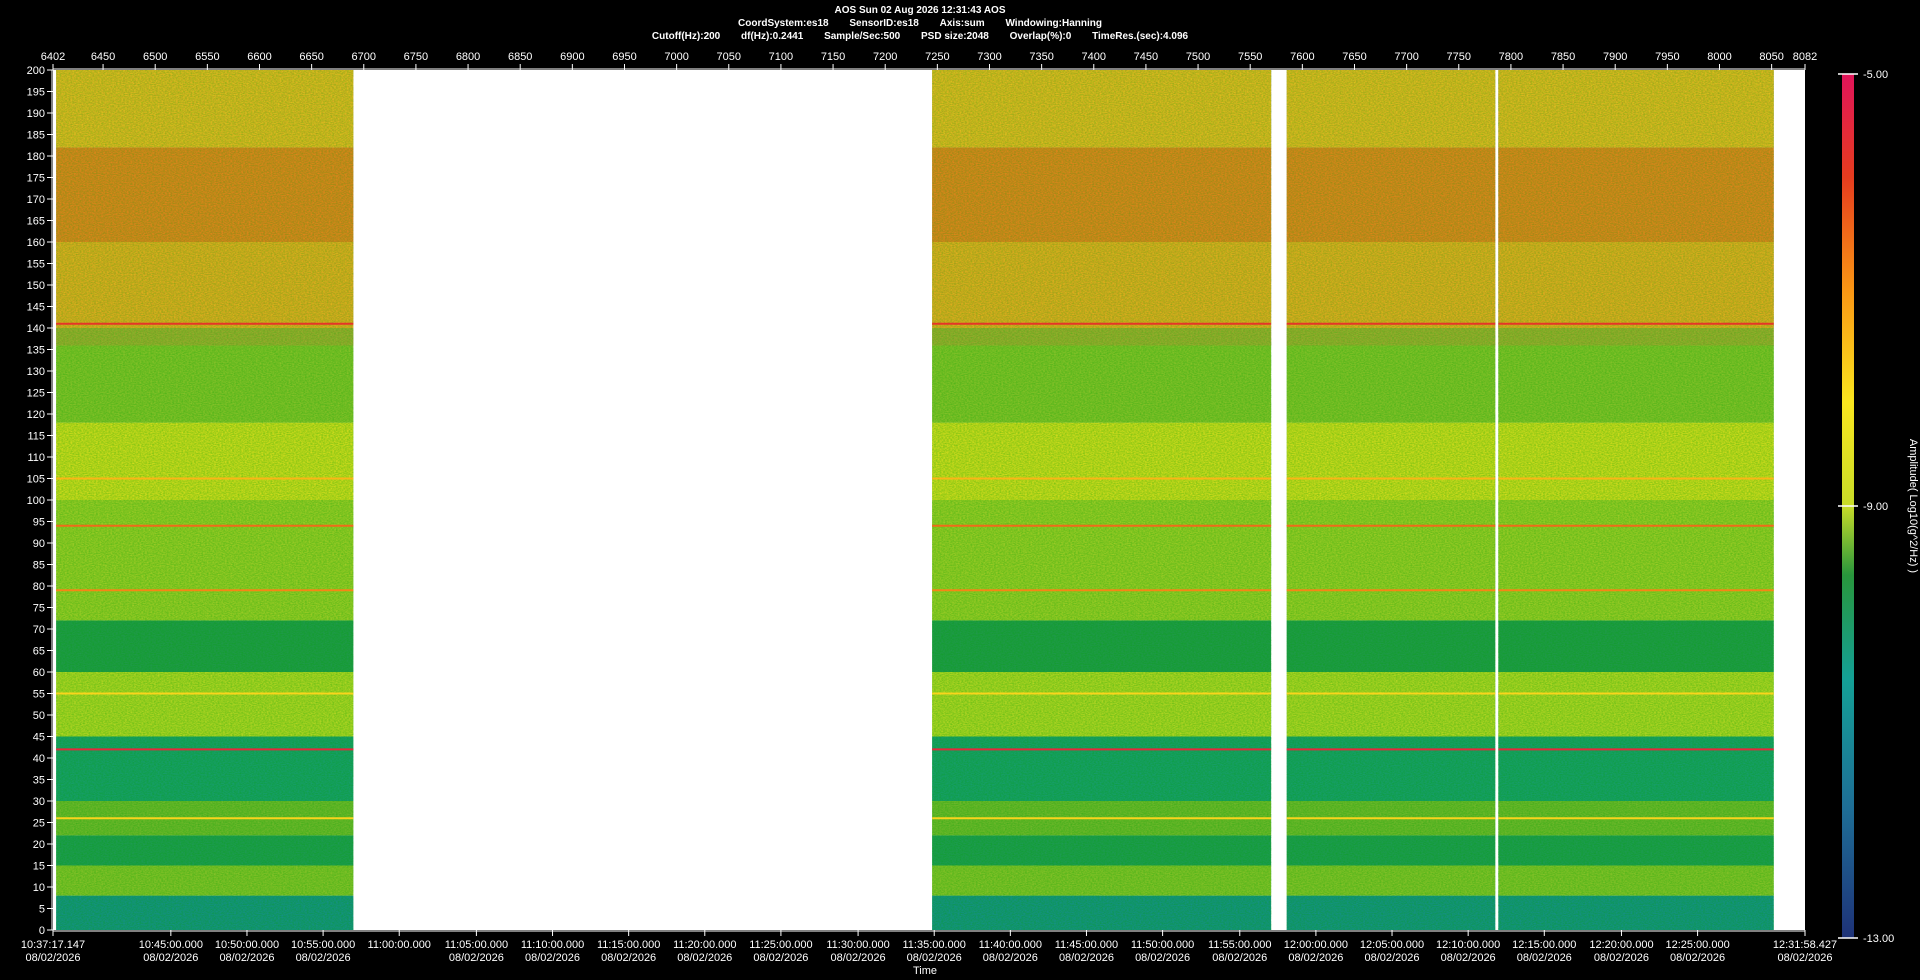 The height and width of the screenshot is (980, 1920). I want to click on frequency-tick-label: 140, so click(36, 329).